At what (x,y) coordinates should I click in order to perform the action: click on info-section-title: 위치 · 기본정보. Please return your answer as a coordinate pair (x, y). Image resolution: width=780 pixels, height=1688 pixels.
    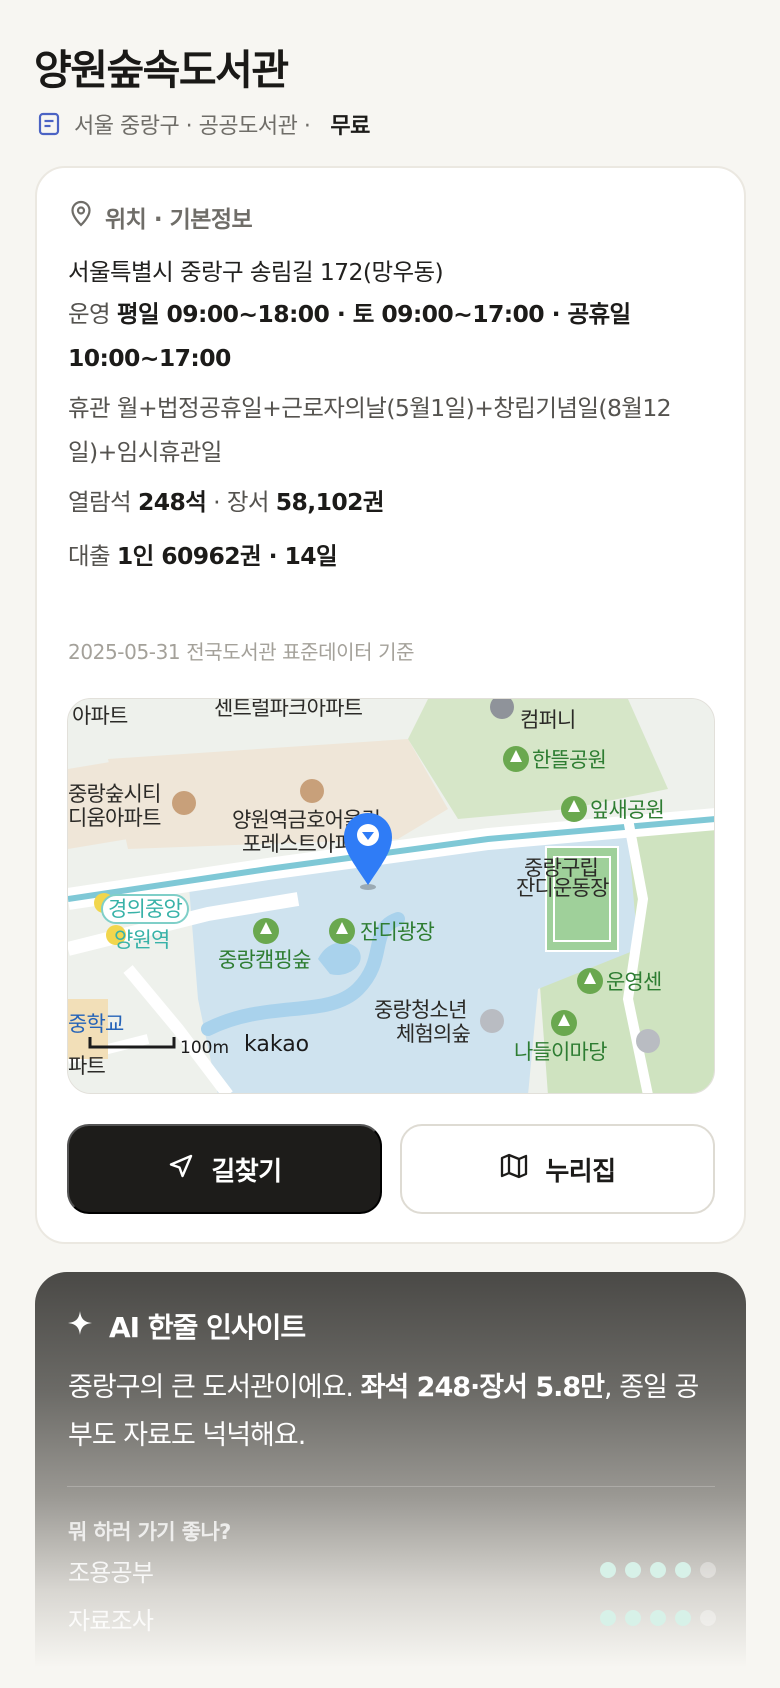
    Looking at the image, I should click on (179, 220).